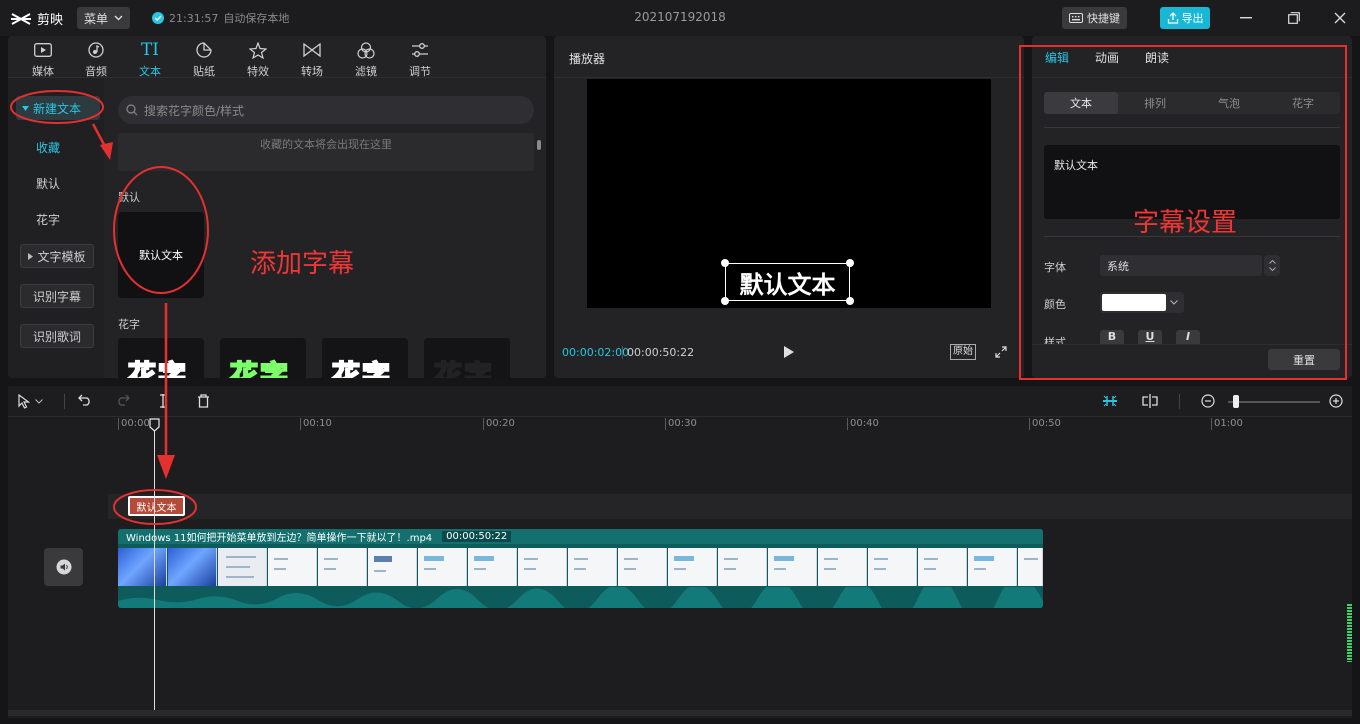 Image resolution: width=1360 pixels, height=724 pixels. I want to click on timeline-horizontal-scrollbar, so click(680, 713).